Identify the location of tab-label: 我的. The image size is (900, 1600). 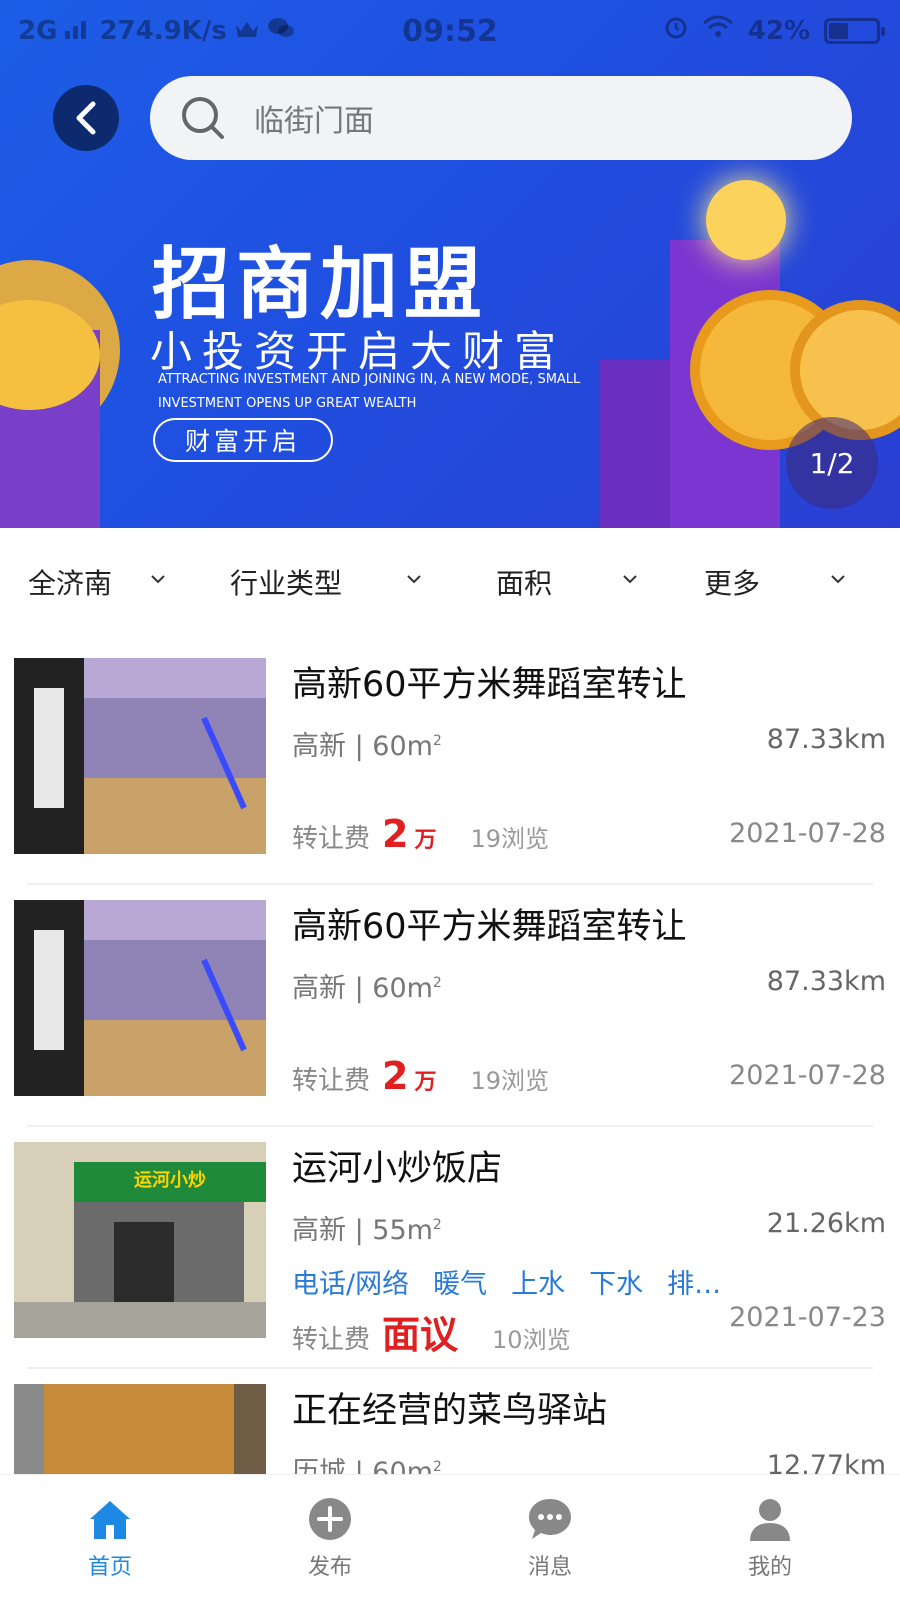
(769, 1567).